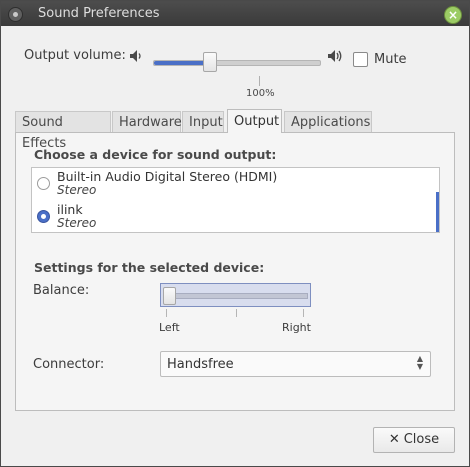 This screenshot has height=467, width=470. What do you see at coordinates (437, 212) in the screenshot?
I see `device-list-scrollbar` at bounding box center [437, 212].